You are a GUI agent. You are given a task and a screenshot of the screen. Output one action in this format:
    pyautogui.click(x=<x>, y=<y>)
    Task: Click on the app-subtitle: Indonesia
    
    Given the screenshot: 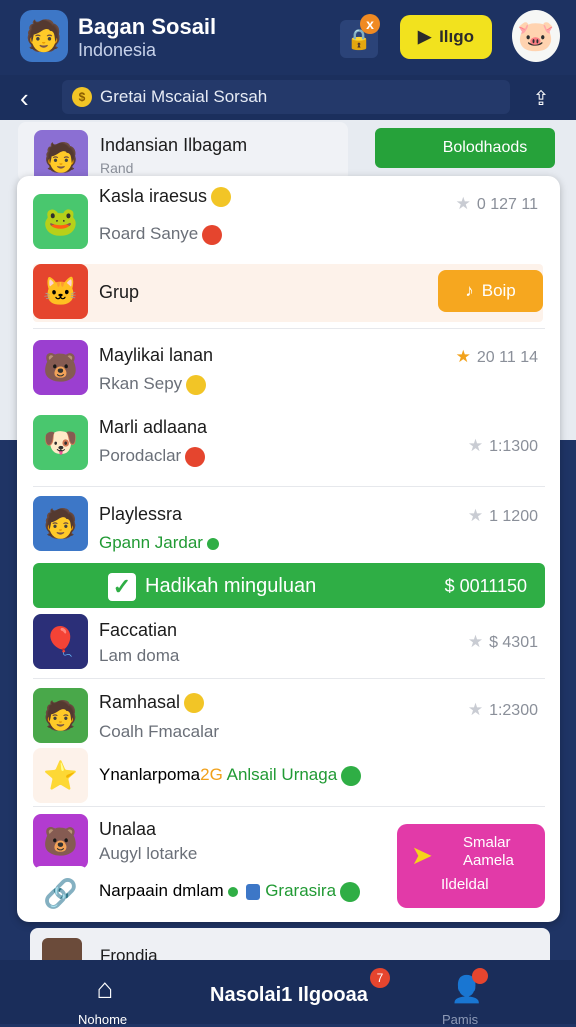 What is the action you would take?
    pyautogui.click(x=117, y=50)
    